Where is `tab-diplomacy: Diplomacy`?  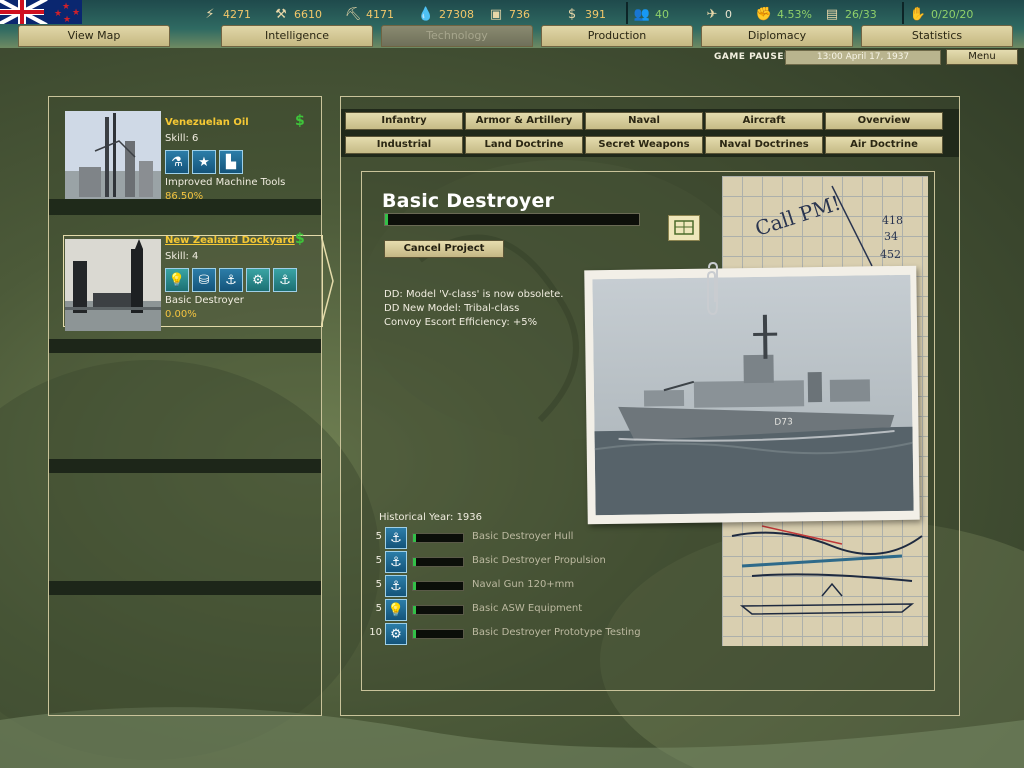
tab-diplomacy: Diplomacy is located at coordinates (777, 36).